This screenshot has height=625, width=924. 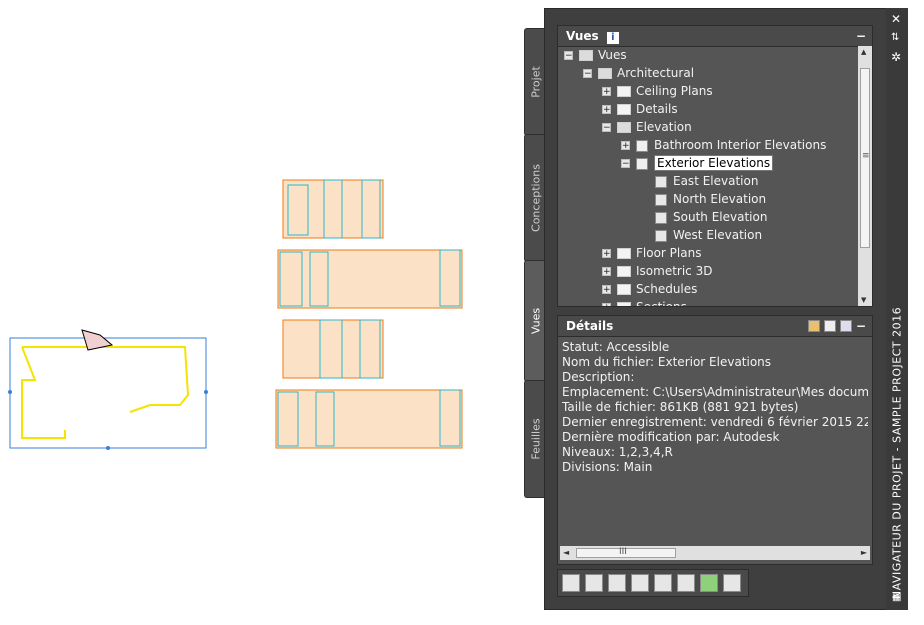 What do you see at coordinates (664, 127) in the screenshot?
I see `tree-item-label: Elevation` at bounding box center [664, 127].